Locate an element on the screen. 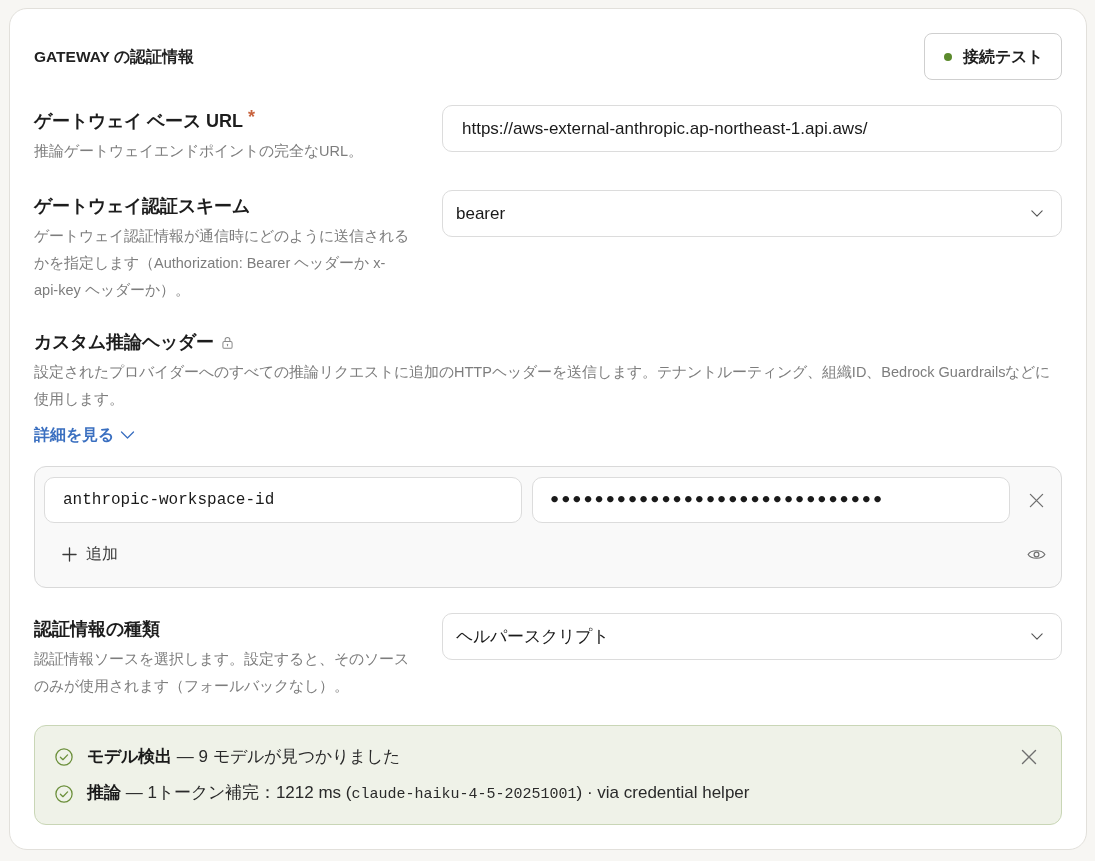 This screenshot has width=1095, height=861. test-connection-button: 接続テスト is located at coordinates (993, 56).